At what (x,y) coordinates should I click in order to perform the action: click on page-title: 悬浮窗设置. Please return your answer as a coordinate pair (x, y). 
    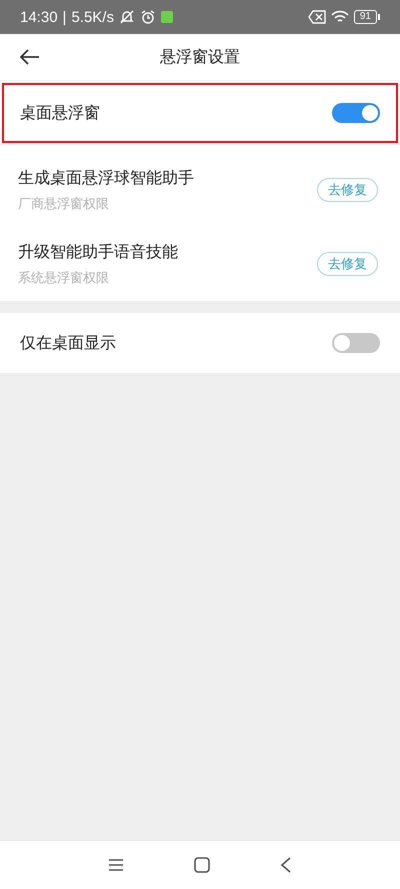
    Looking at the image, I should click on (200, 57).